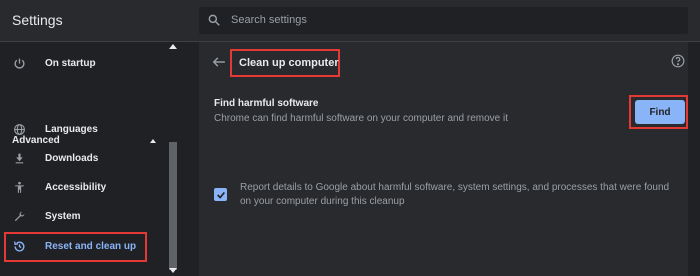 The height and width of the screenshot is (276, 700). I want to click on scroll-thumb, so click(173, 206).